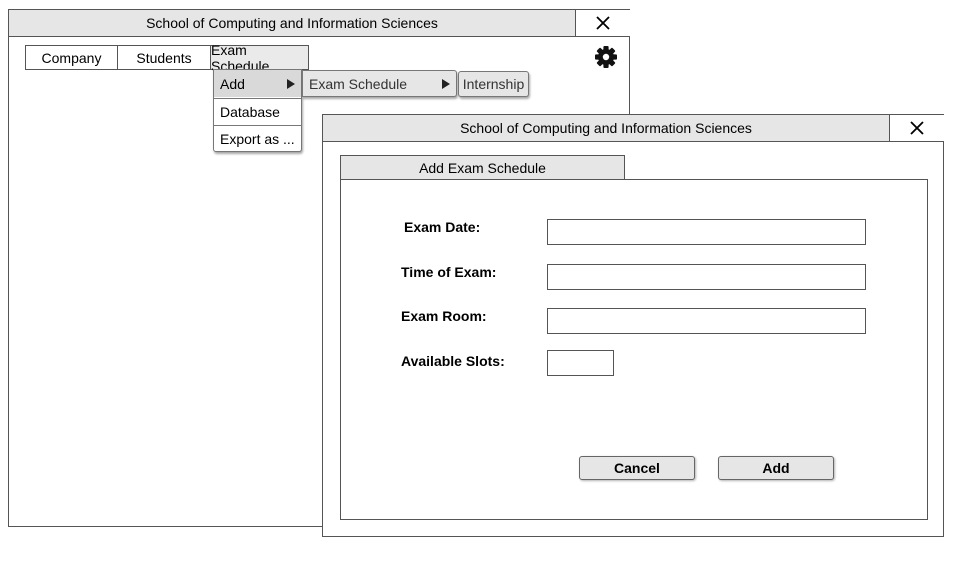 The image size is (960, 561). Describe the element at coordinates (776, 468) in the screenshot. I see `add-button: Add` at that location.